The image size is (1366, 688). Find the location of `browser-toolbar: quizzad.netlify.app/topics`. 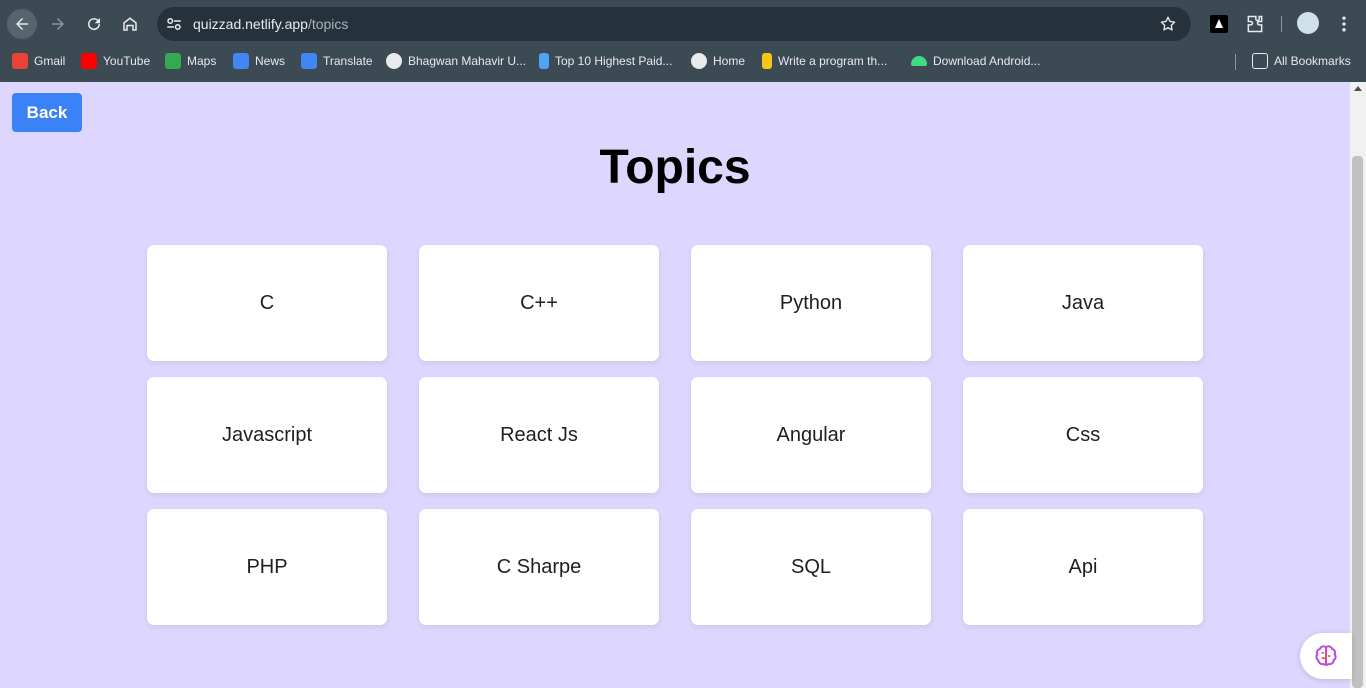

browser-toolbar: quizzad.netlify.app/topics is located at coordinates (683, 24).